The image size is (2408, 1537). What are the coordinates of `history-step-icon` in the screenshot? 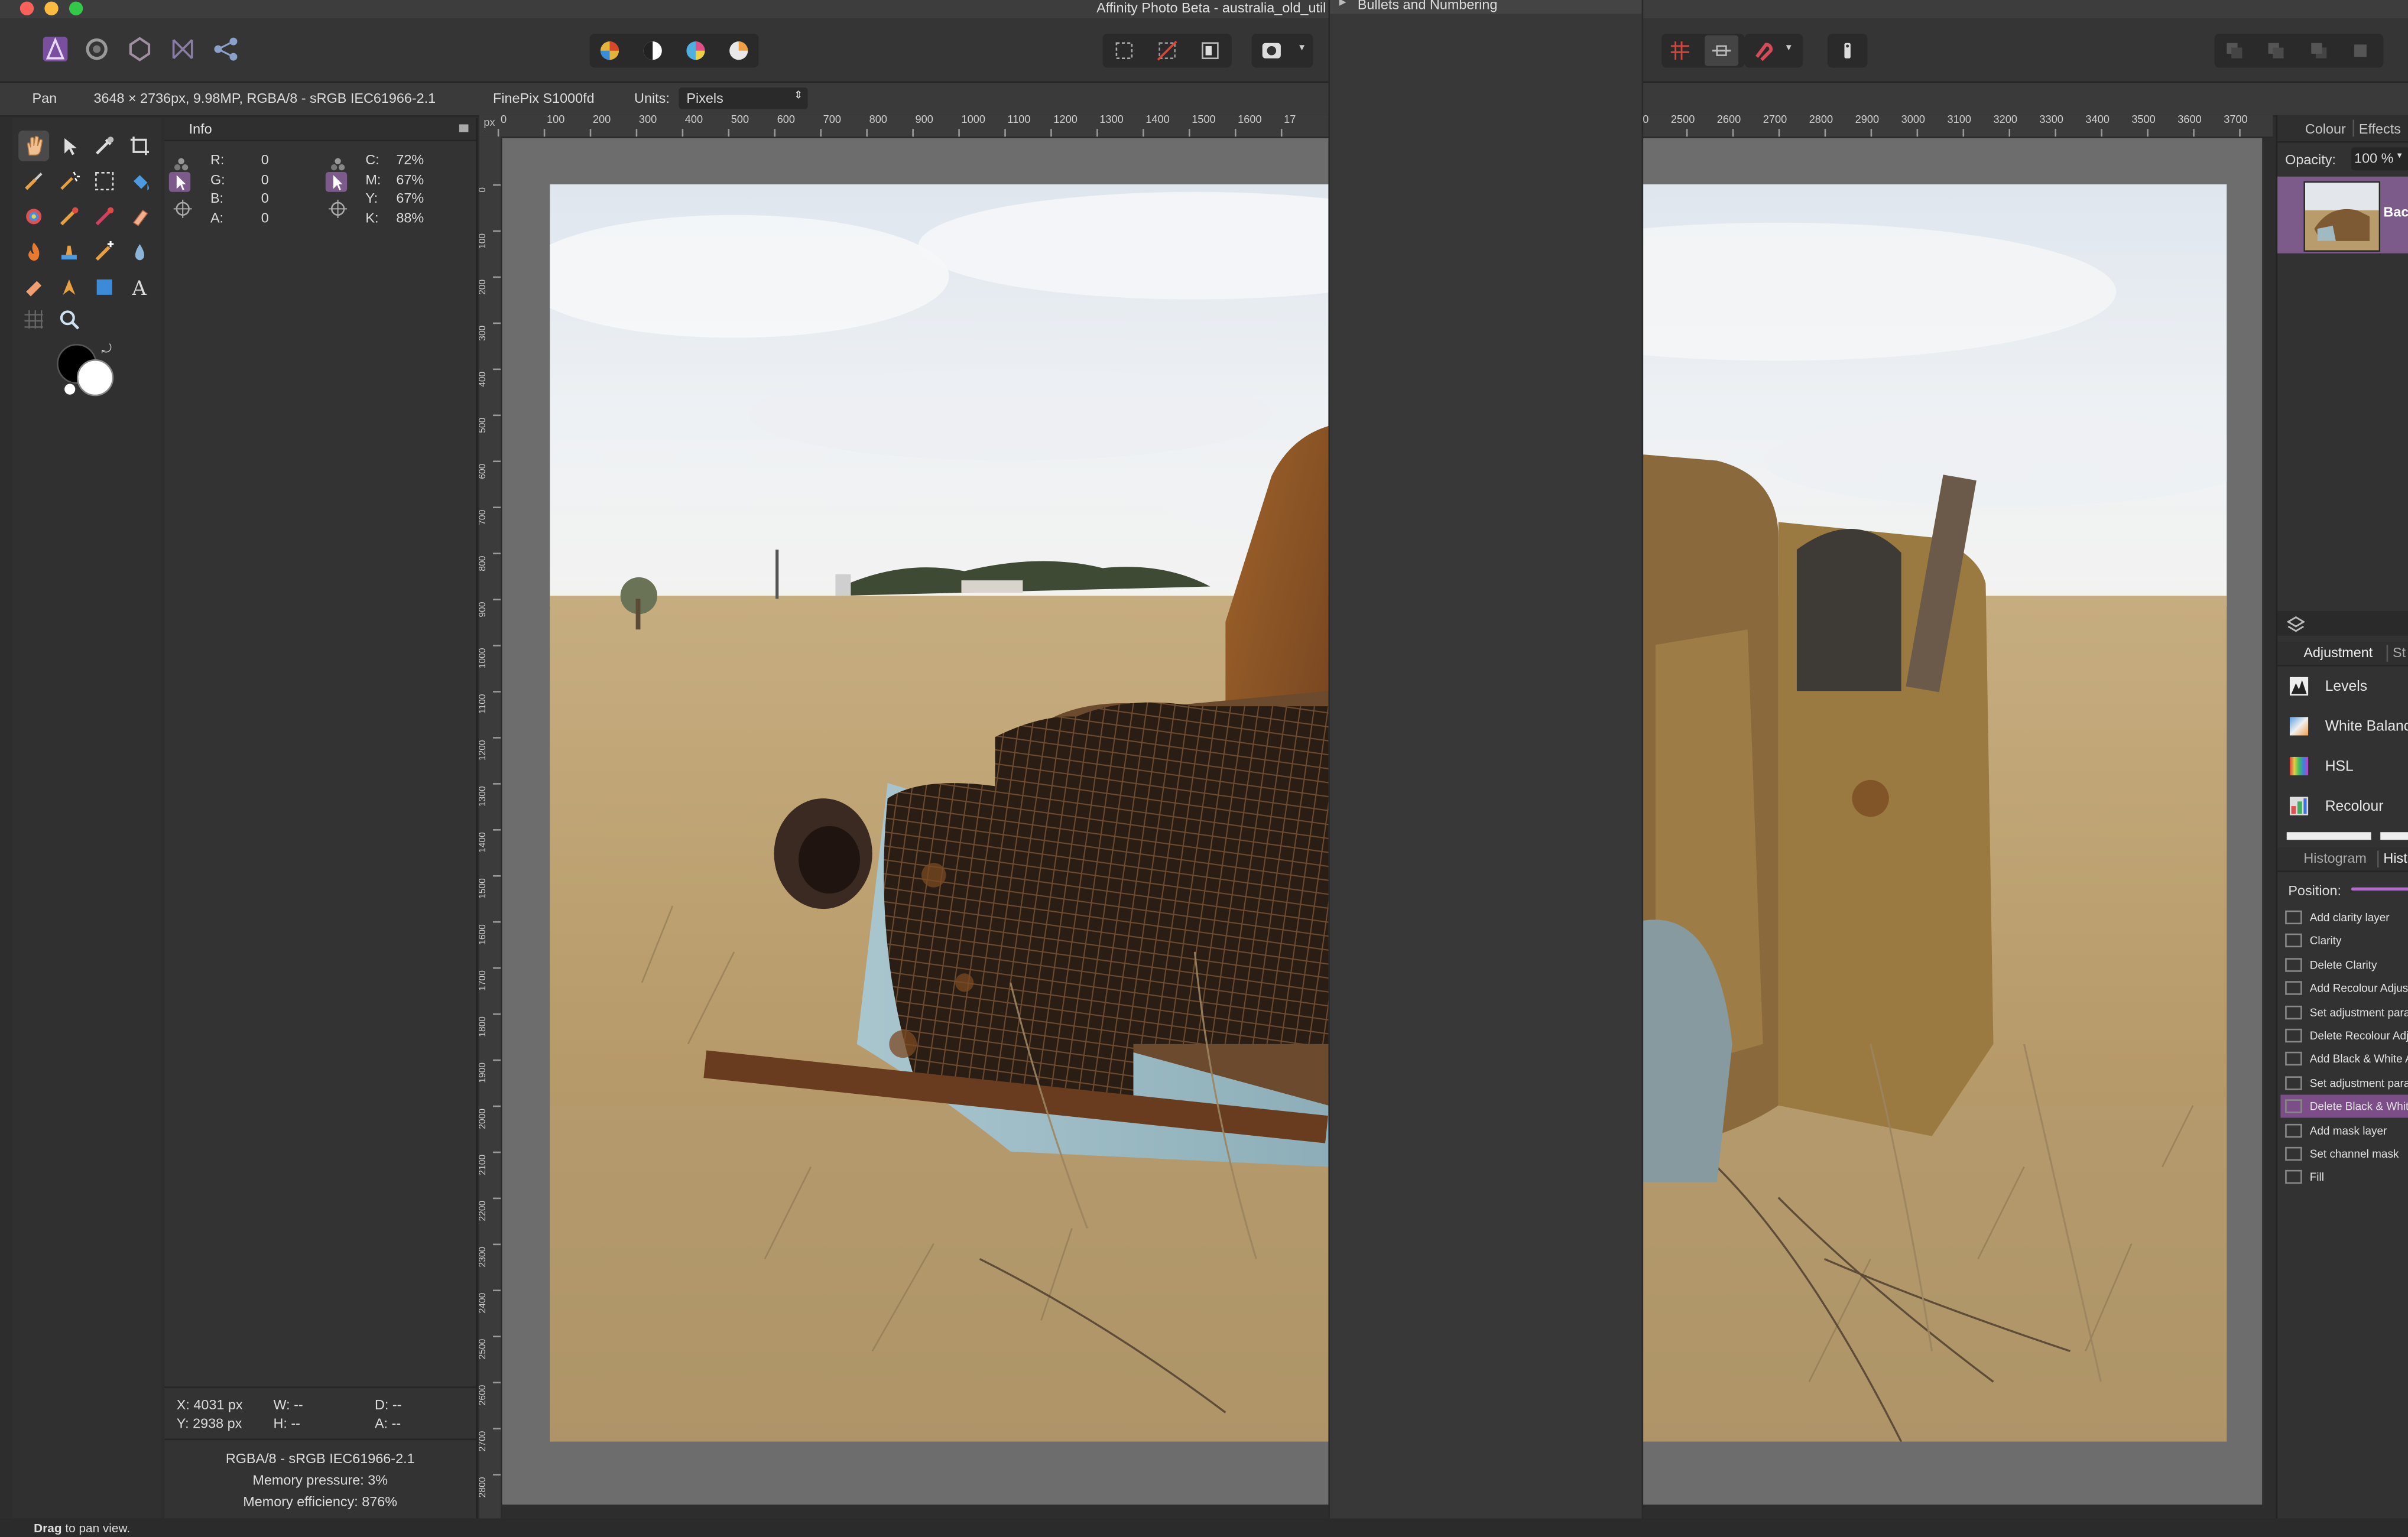 It's located at (2293, 1177).